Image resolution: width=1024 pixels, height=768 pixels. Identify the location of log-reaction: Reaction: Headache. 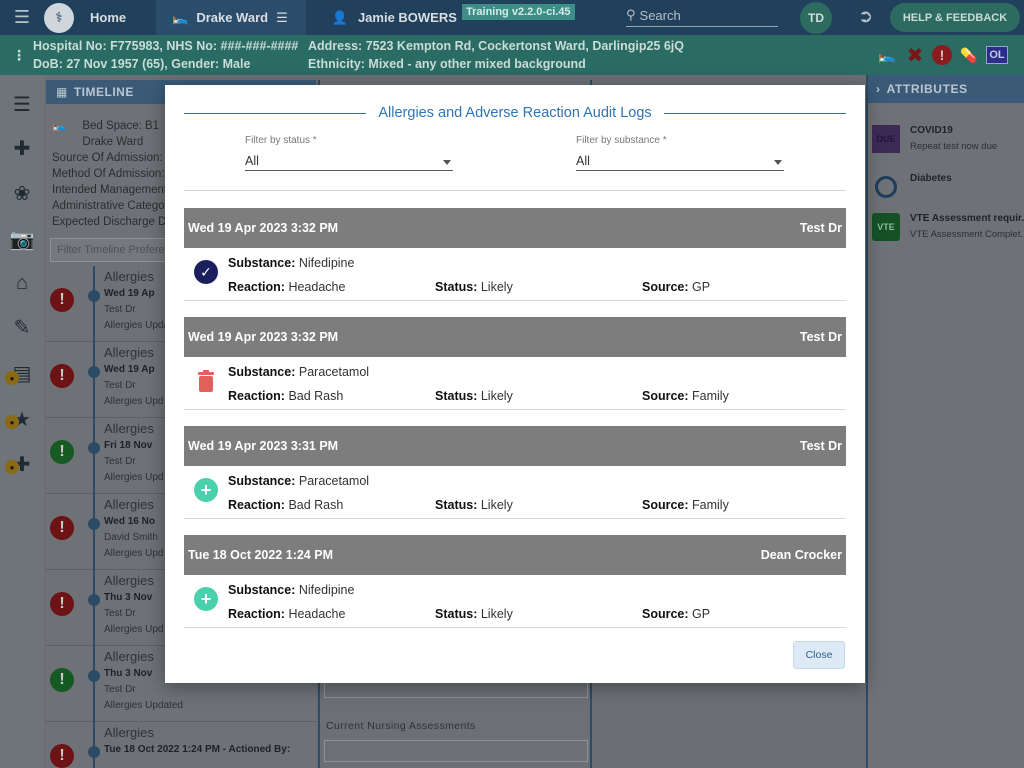
(286, 287).